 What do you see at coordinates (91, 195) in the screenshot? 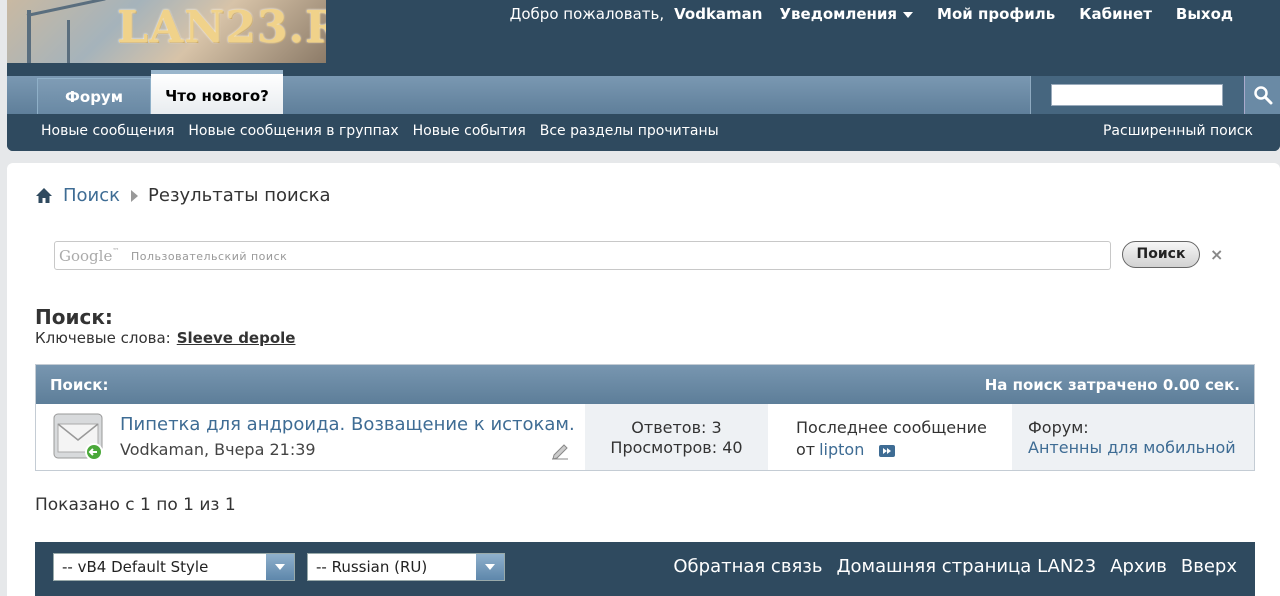
I see `breadcrumb-search-link: Поиск` at bounding box center [91, 195].